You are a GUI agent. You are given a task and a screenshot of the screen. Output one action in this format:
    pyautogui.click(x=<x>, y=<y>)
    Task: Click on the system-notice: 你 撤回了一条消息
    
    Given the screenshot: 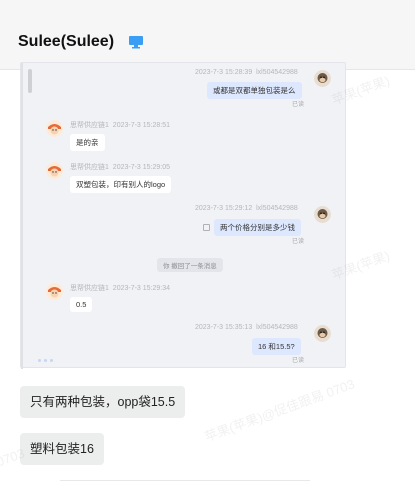 What is the action you would take?
    pyautogui.click(x=190, y=265)
    